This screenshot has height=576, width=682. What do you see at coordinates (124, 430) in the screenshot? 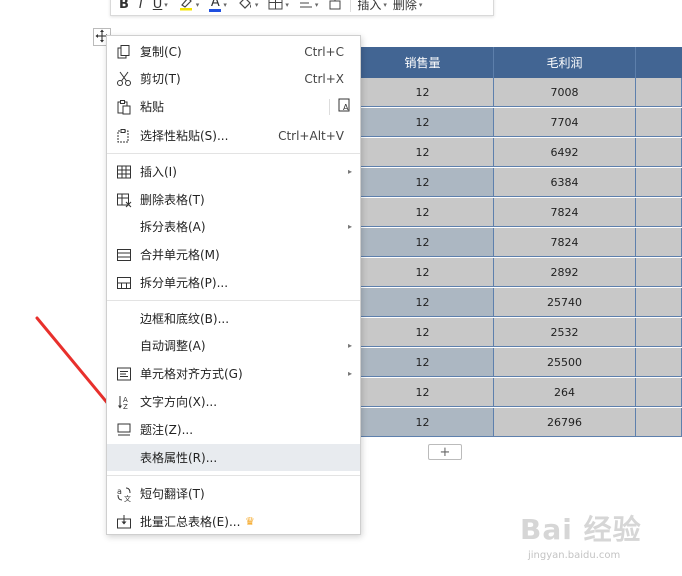
I see `caption-icon` at bounding box center [124, 430].